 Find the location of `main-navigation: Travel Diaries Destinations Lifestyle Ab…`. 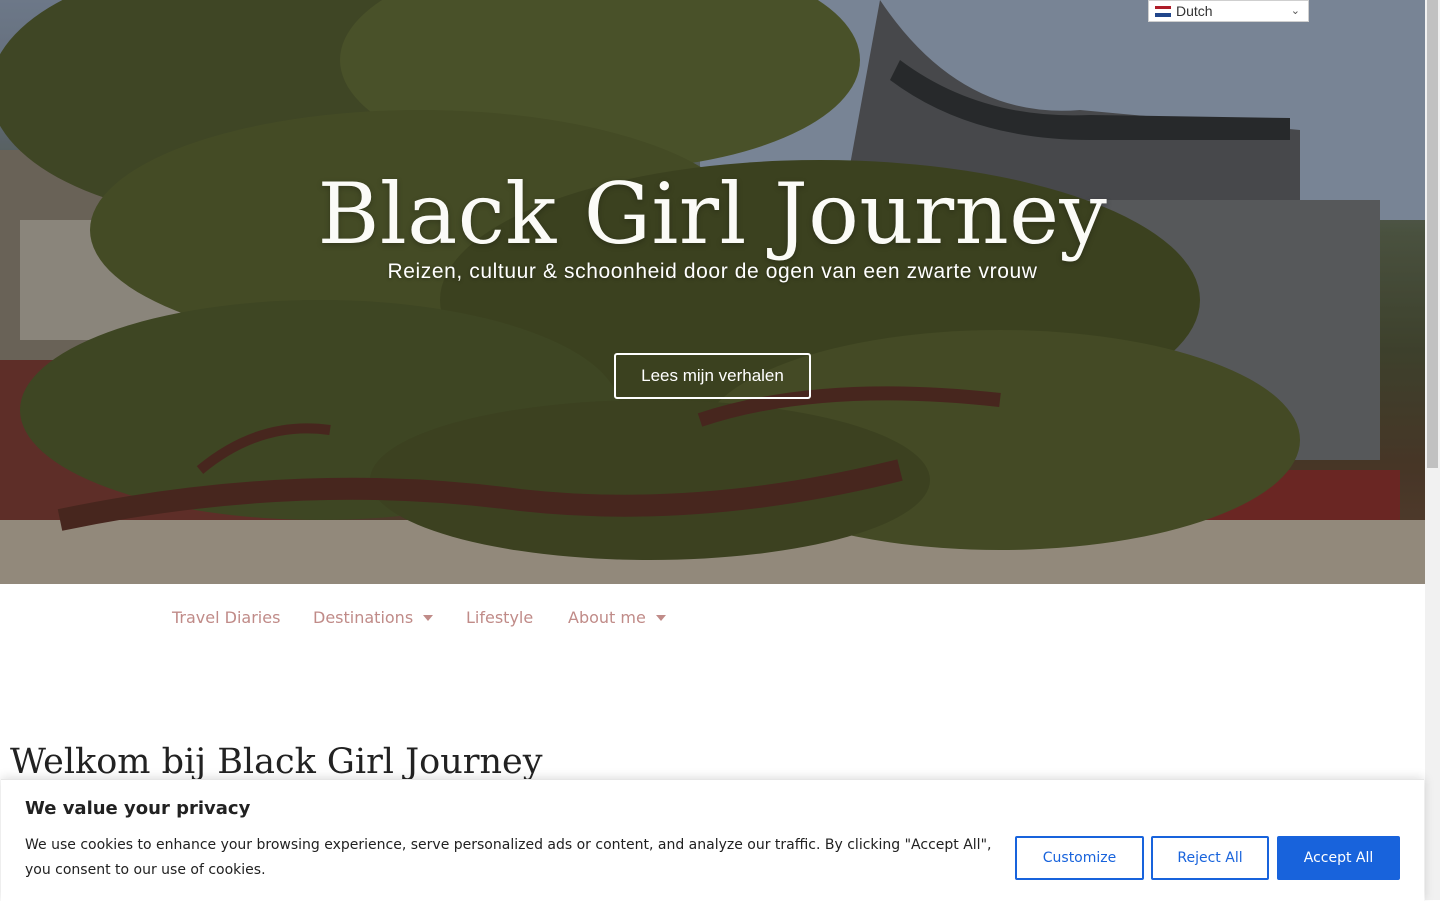

main-navigation: Travel Diaries Destinations Lifestyle Ab… is located at coordinates (712, 616).